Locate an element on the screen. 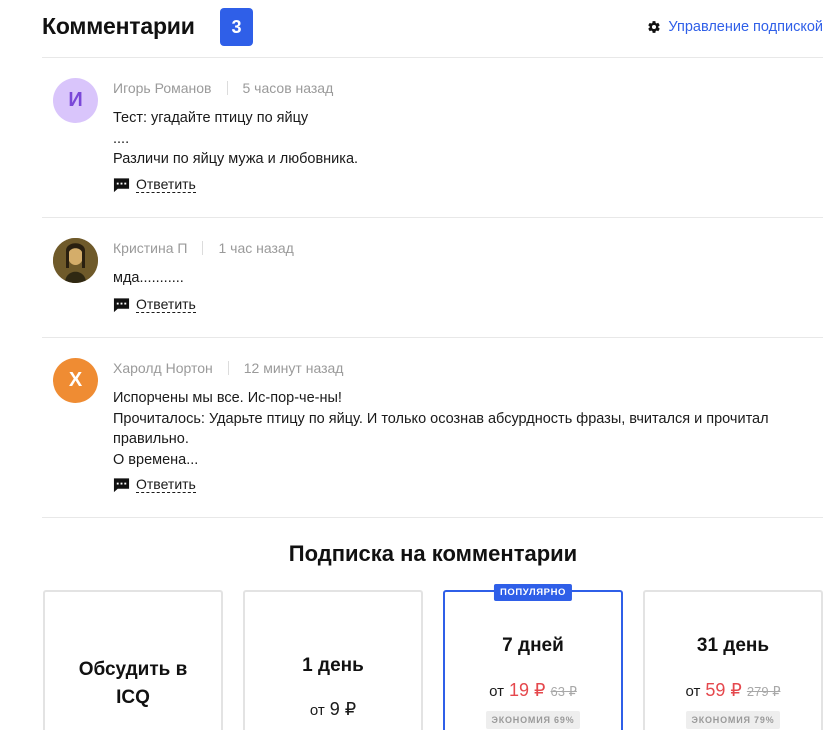 This screenshot has width=831, height=730. plan-card-1-day: 1 день от 9 ₽ is located at coordinates (333, 660).